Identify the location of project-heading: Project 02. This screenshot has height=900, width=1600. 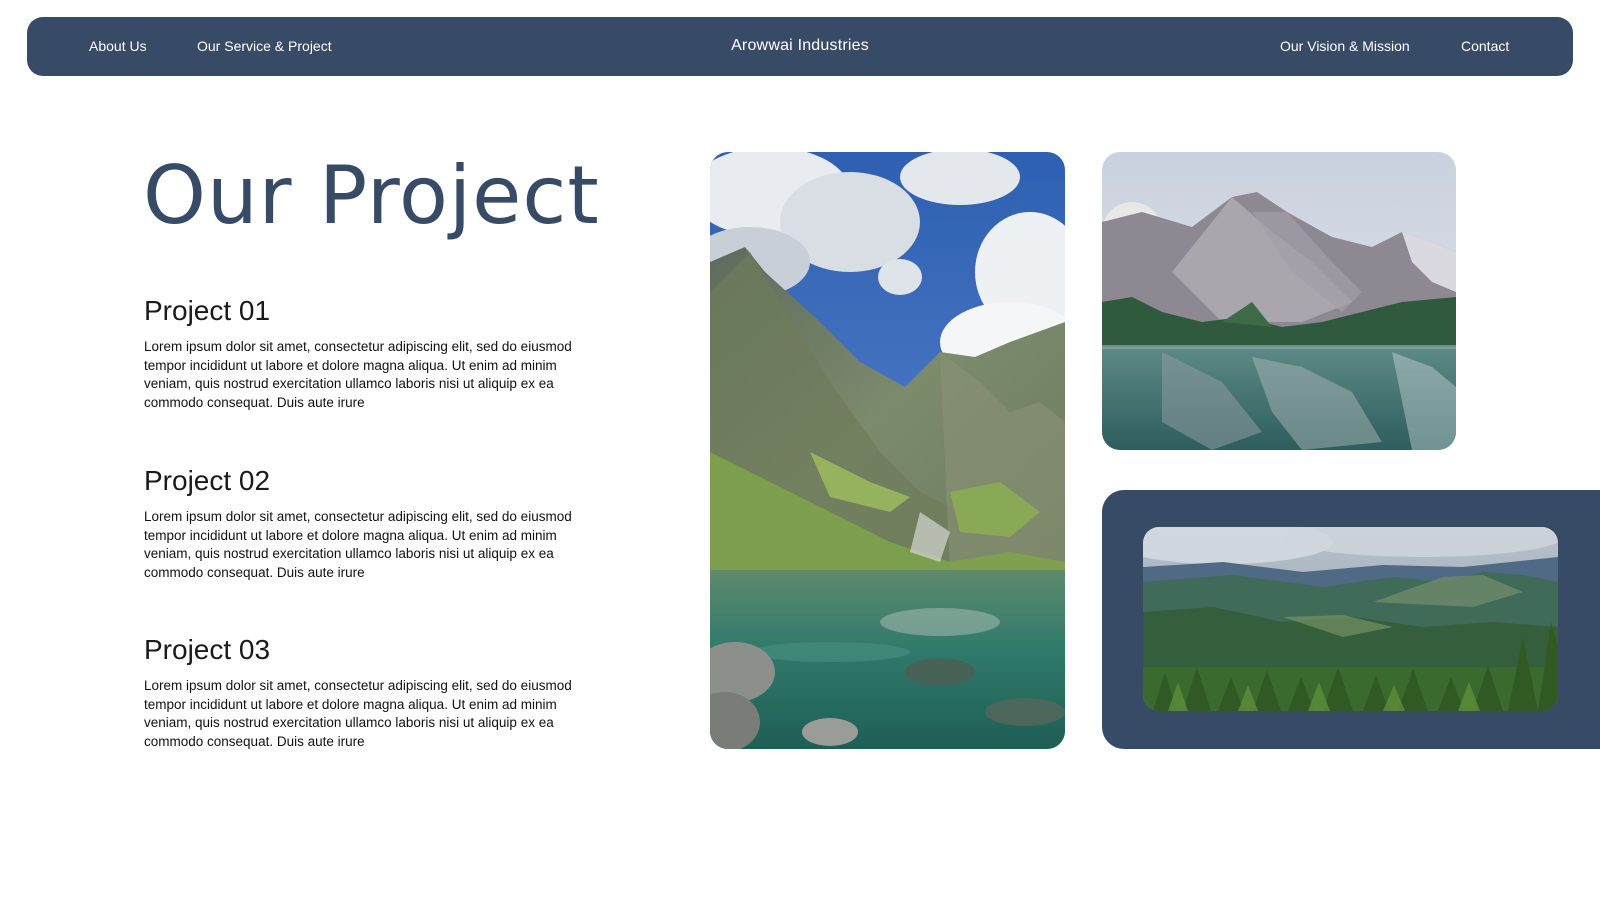
(207, 480).